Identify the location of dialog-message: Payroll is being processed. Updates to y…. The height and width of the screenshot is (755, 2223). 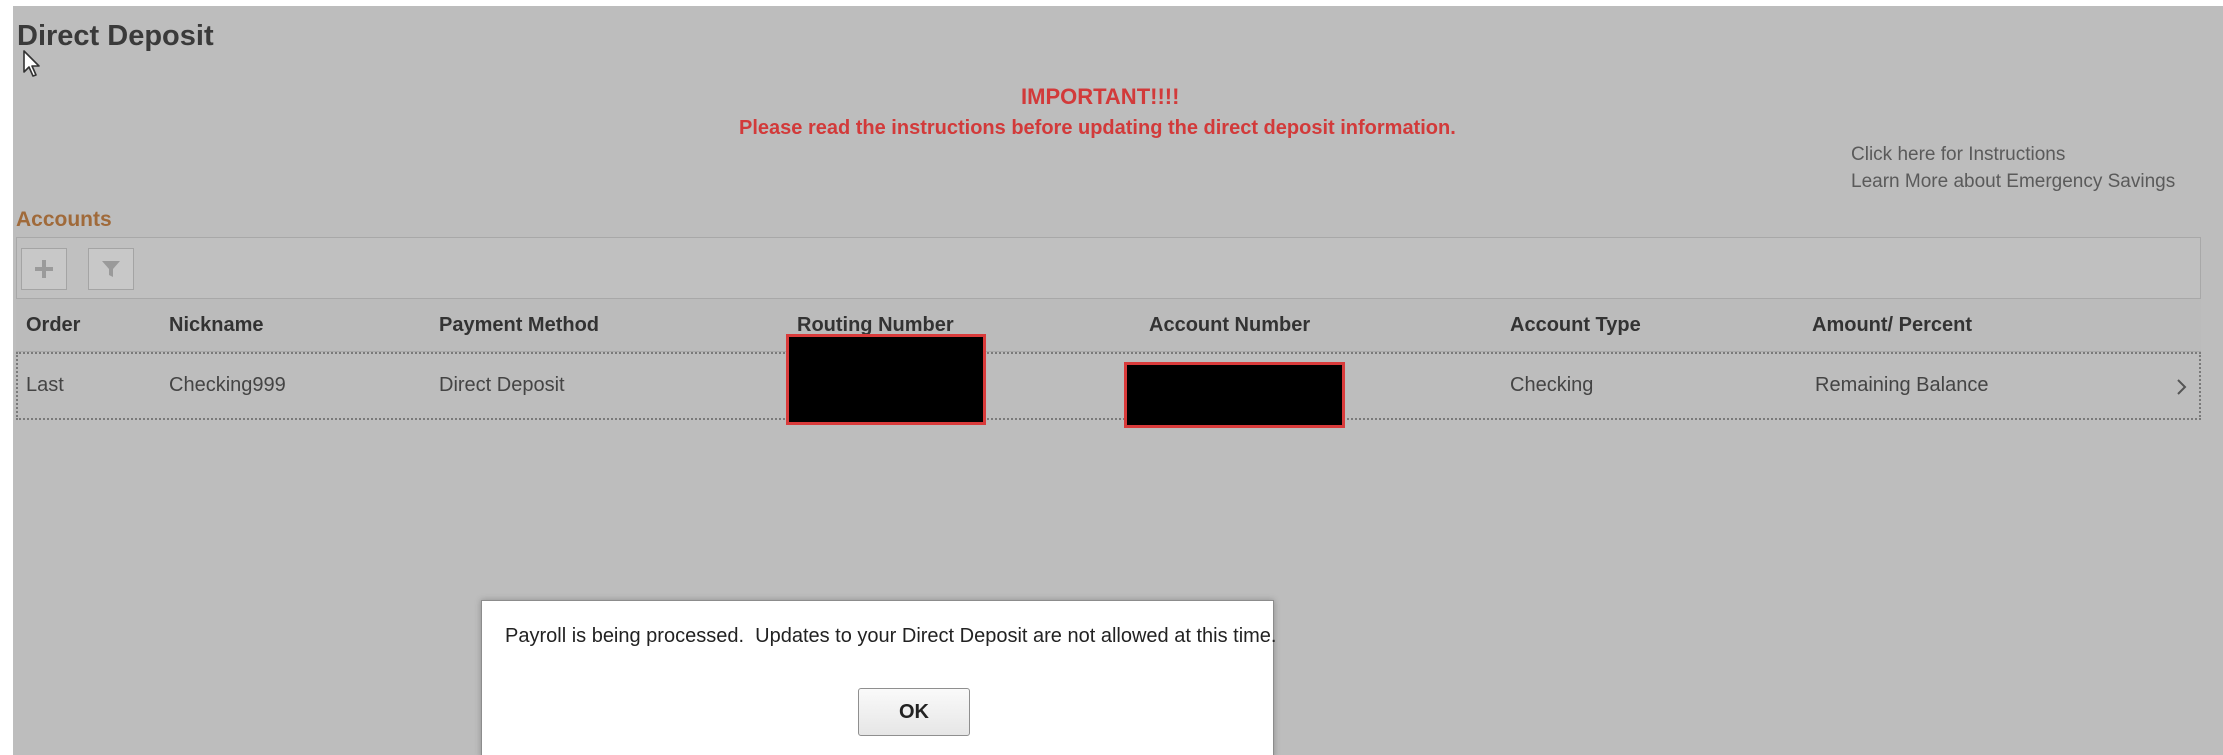
(891, 636).